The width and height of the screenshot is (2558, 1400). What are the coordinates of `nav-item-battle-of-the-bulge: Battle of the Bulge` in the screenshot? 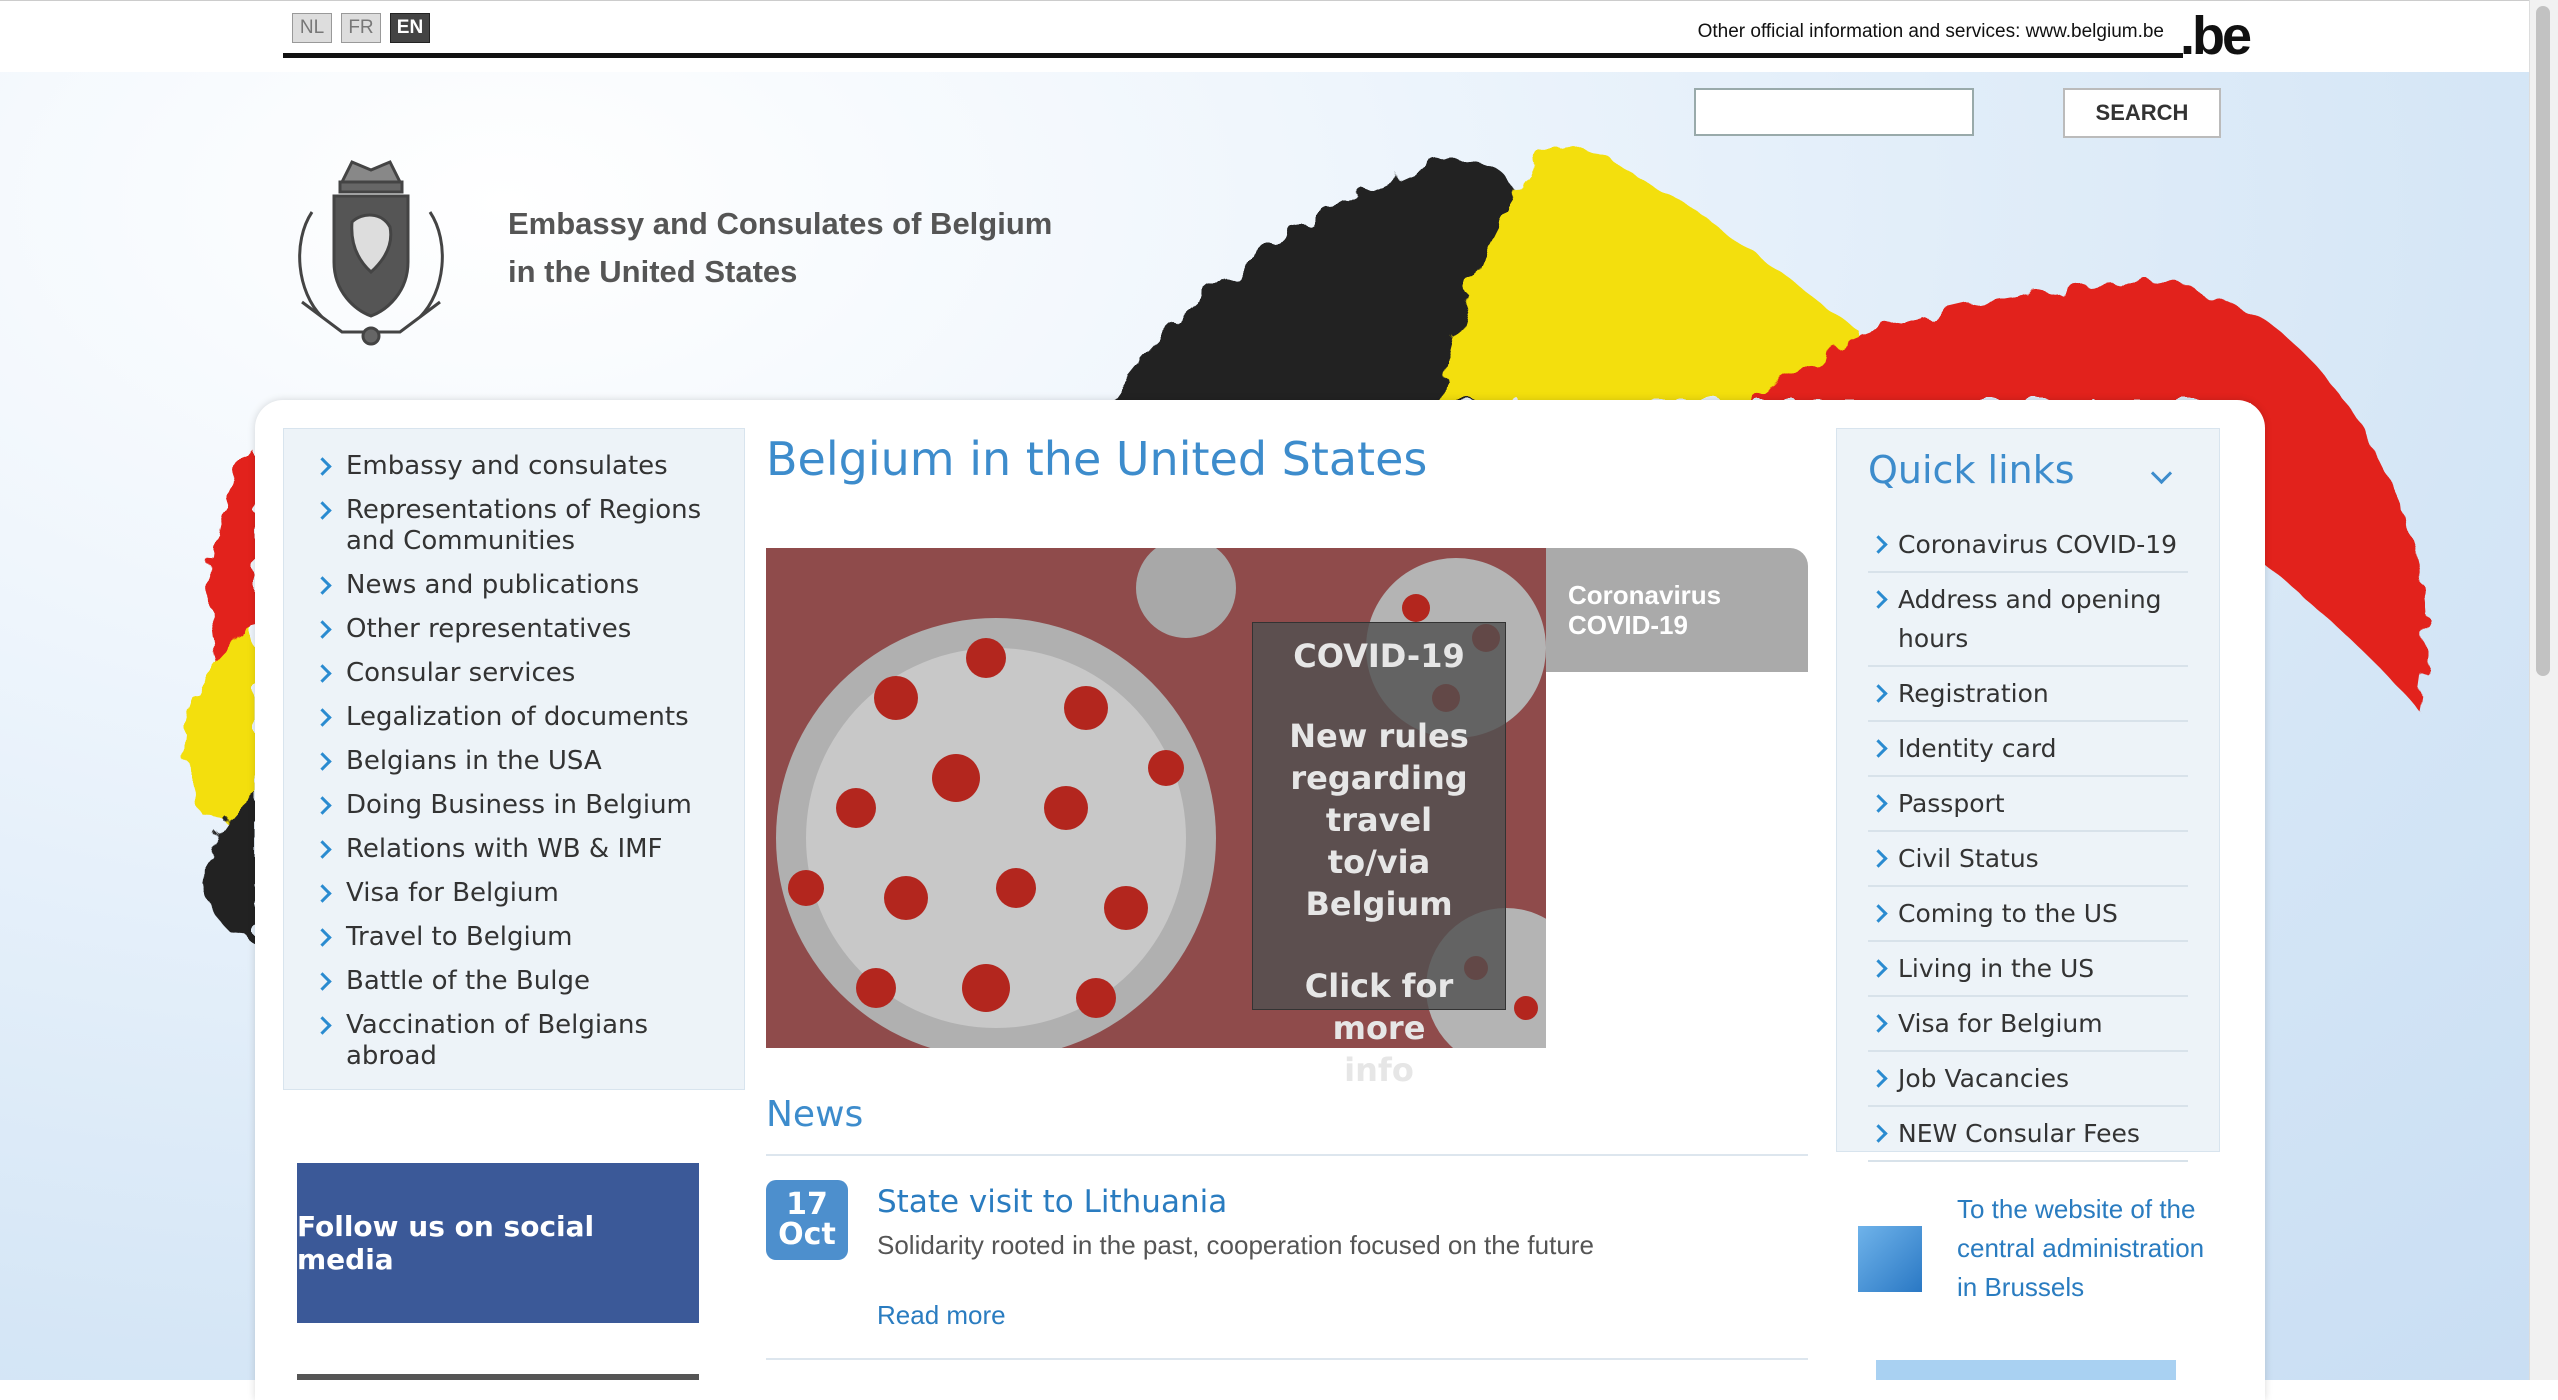 It's located at (514, 981).